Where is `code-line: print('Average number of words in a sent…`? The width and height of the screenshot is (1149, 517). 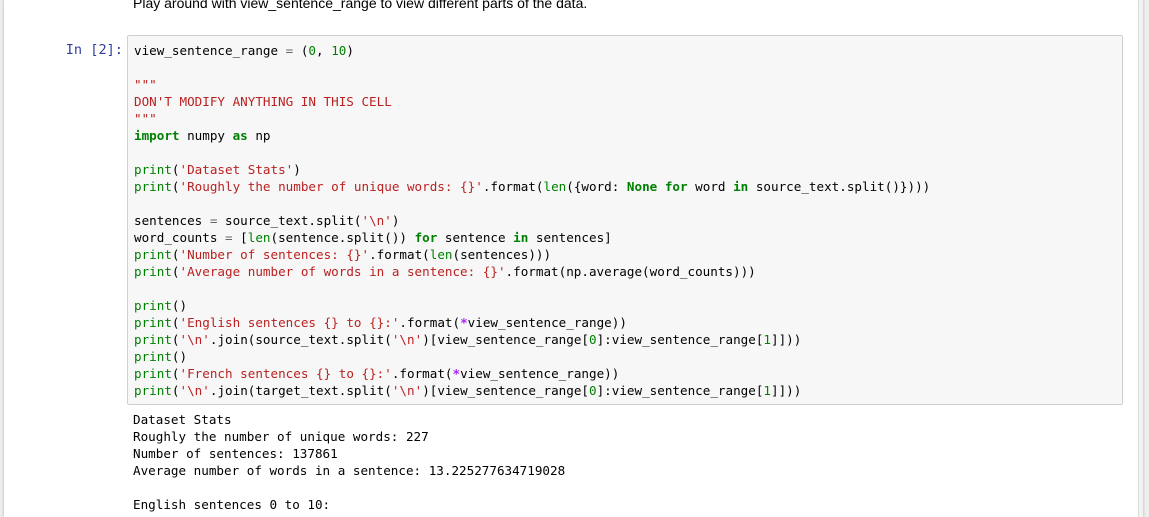 code-line: print('Average number of words in a sent… is located at coordinates (445, 271).